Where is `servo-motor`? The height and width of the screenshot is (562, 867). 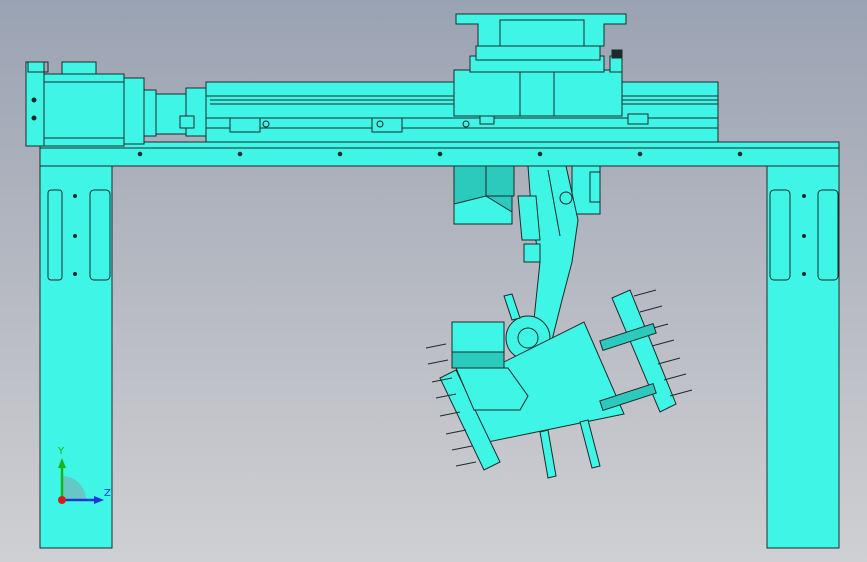 servo-motor is located at coordinates (85, 104).